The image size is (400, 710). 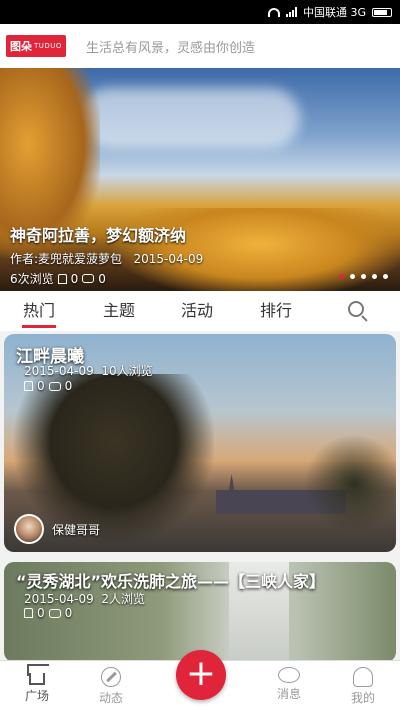 I want to click on tab-ranking: 排行, so click(x=276, y=311).